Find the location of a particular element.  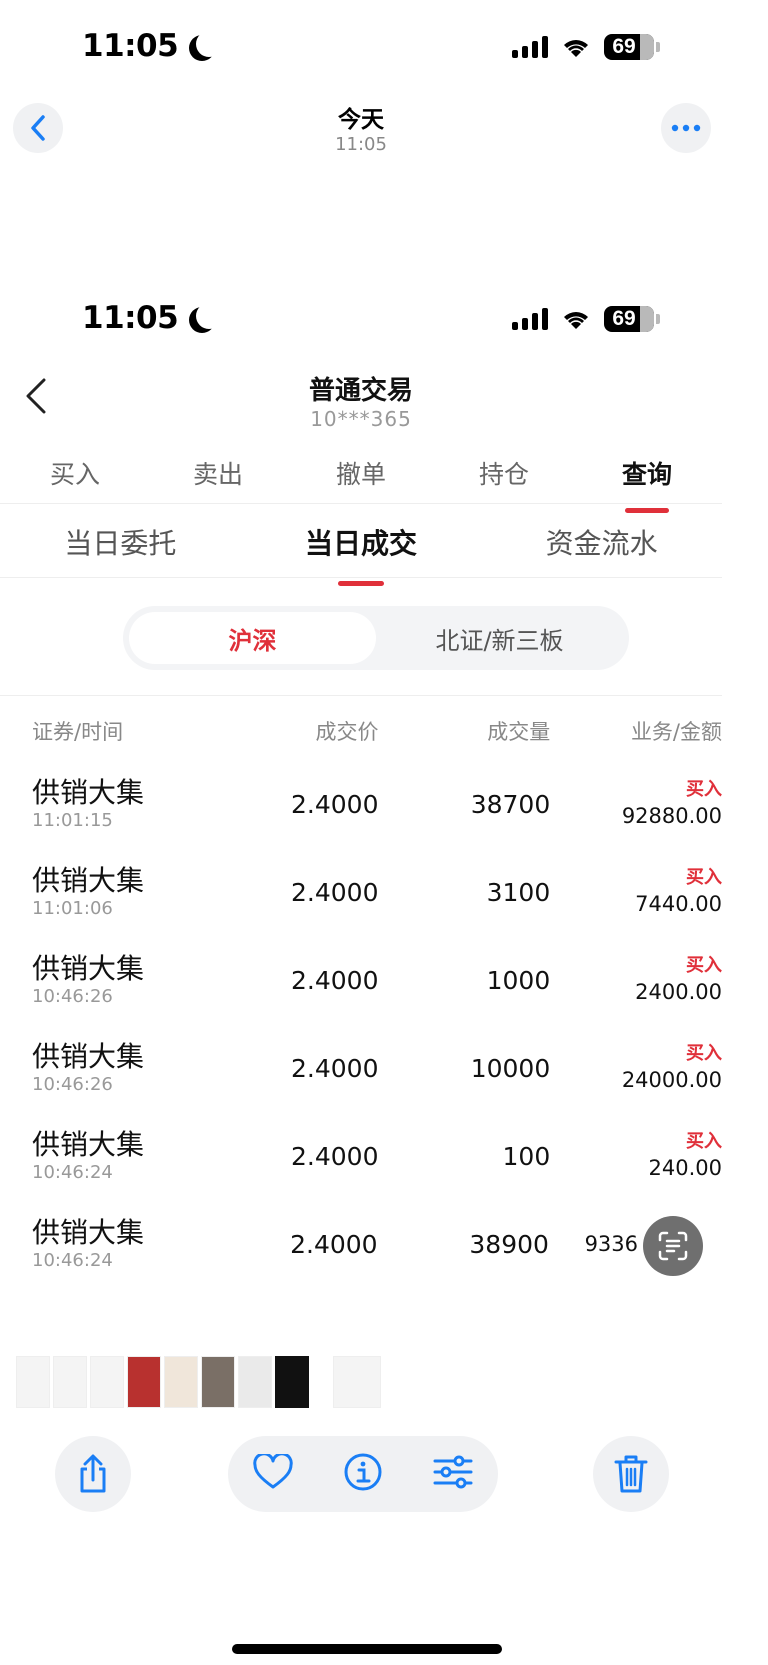

market-segment: 沪深 北证/新三板 is located at coordinates (376, 638).